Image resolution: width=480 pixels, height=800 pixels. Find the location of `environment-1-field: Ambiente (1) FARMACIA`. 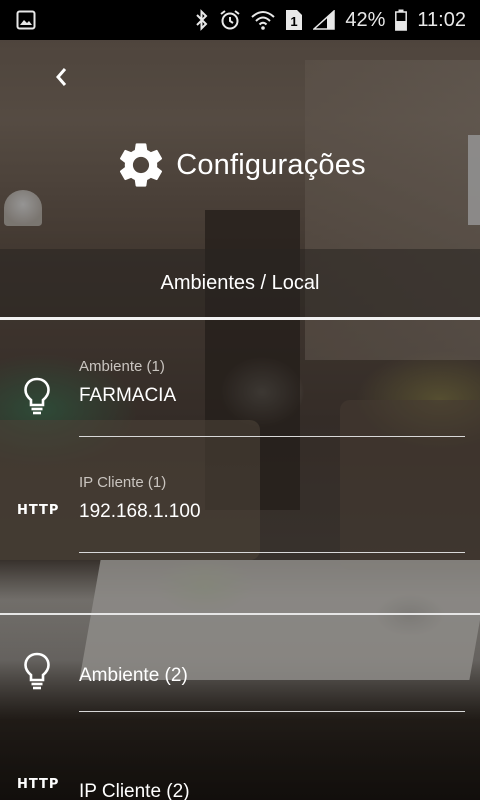

environment-1-field: Ambiente (1) FARMACIA is located at coordinates (272, 398).